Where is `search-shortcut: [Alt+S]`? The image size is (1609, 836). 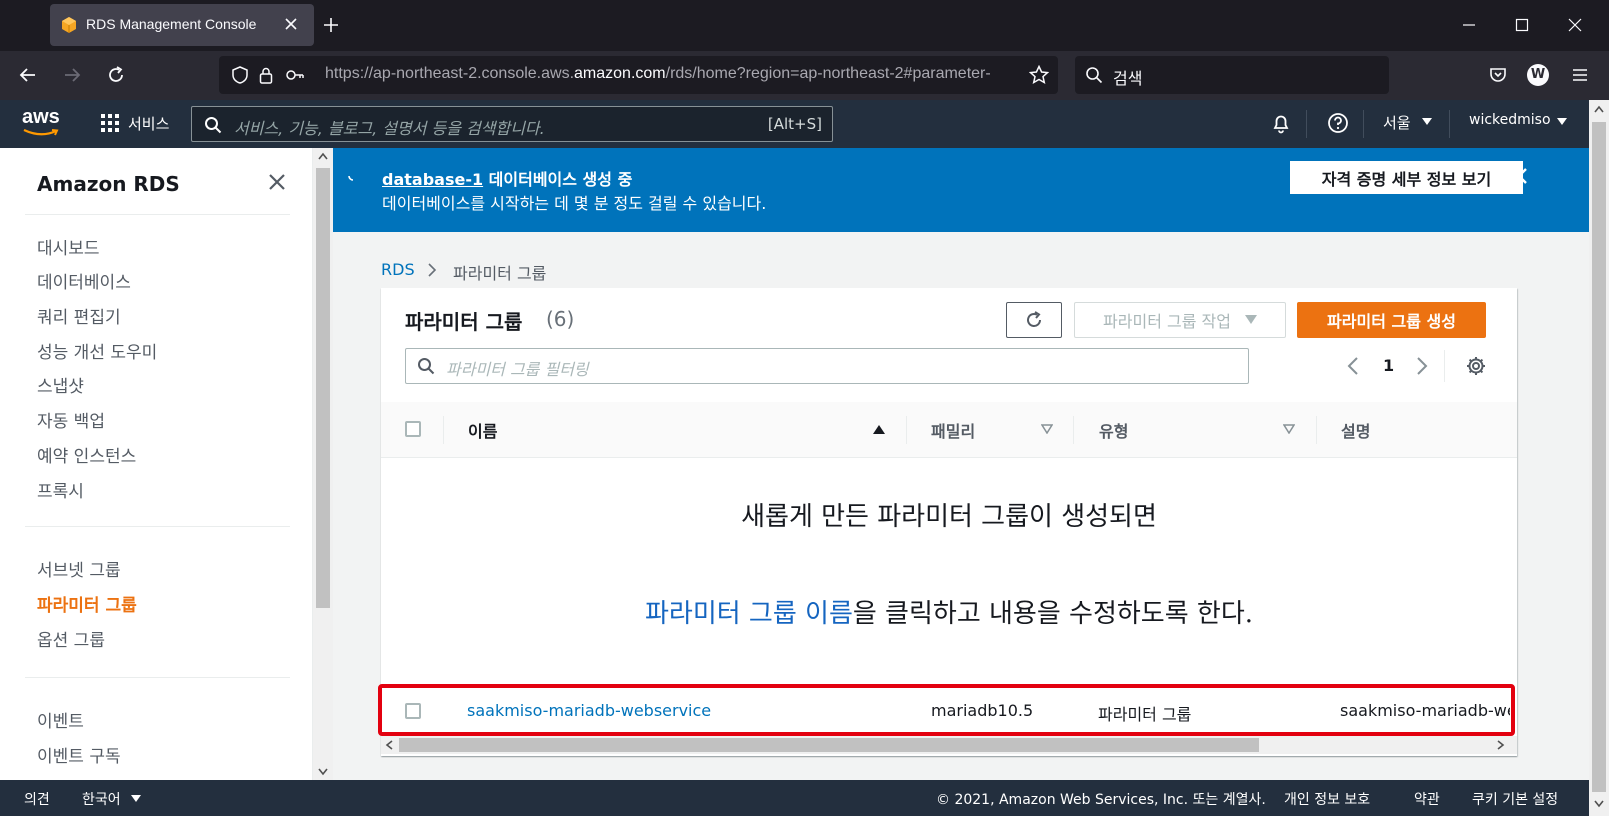 search-shortcut: [Alt+S] is located at coordinates (794, 124).